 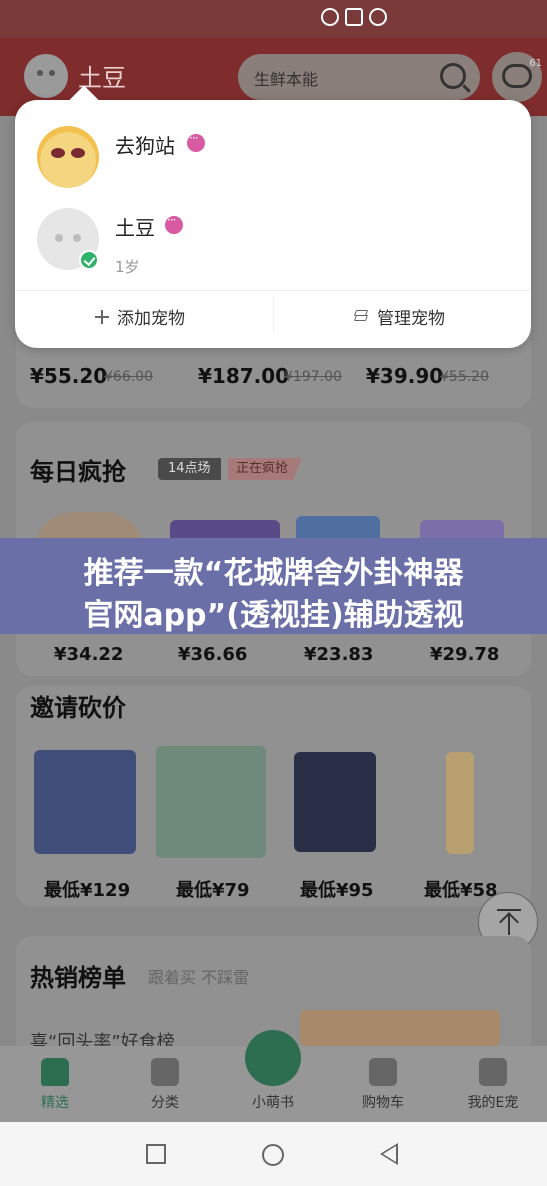 What do you see at coordinates (156, 1154) in the screenshot?
I see `recent-apps-icon` at bounding box center [156, 1154].